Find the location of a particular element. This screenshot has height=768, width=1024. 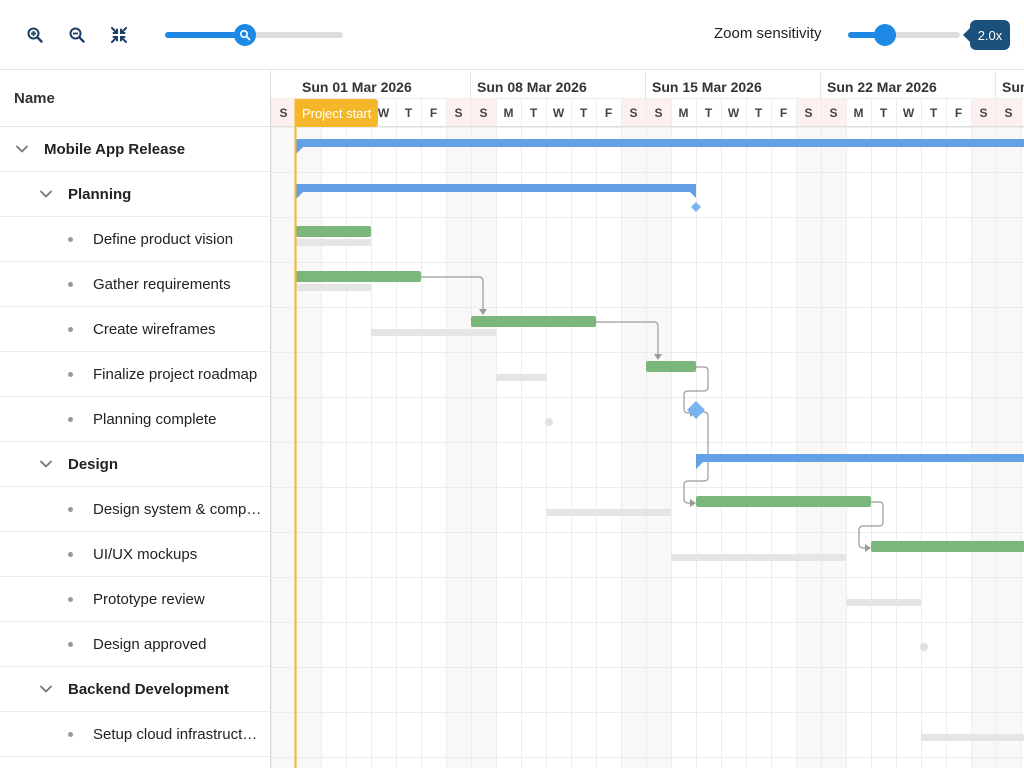

week-label: Sun 08 Mar 2026 is located at coordinates (532, 87).